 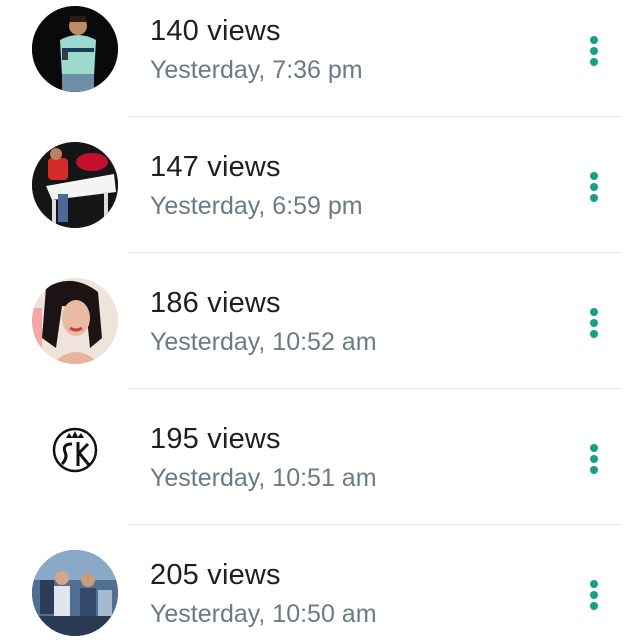 What do you see at coordinates (256, 70) in the screenshot?
I see `status-timestamp: Yesterday, 7:36 pm` at bounding box center [256, 70].